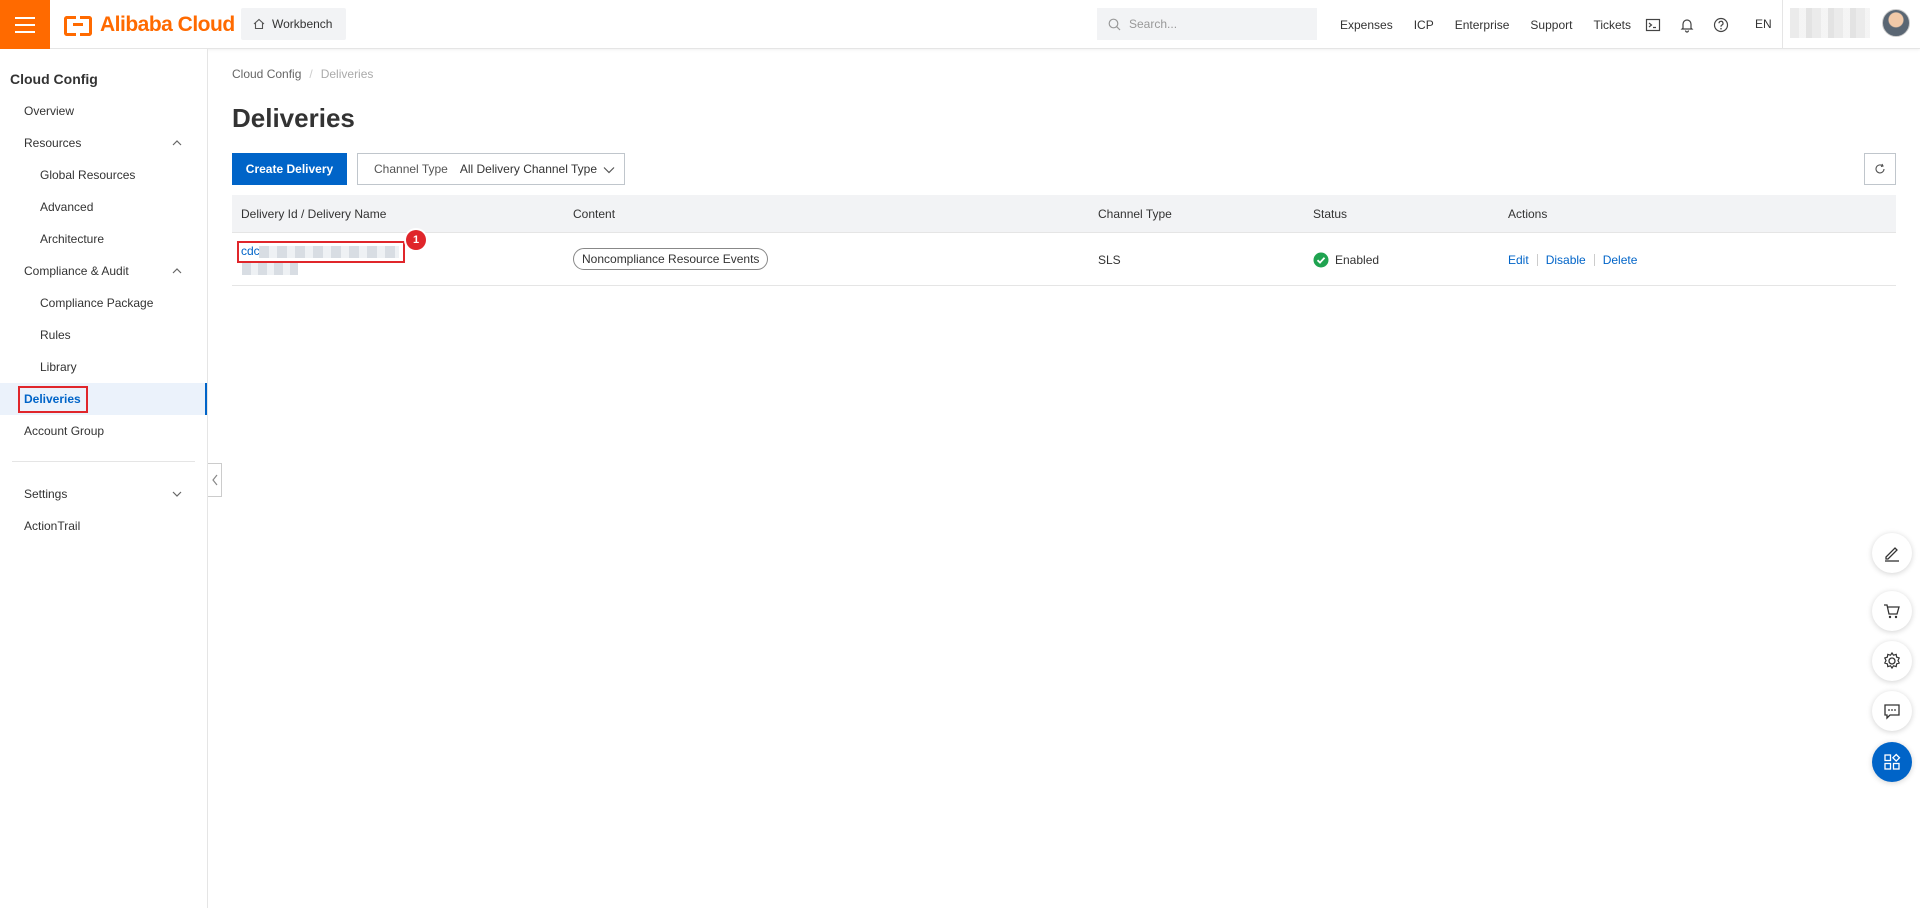 This screenshot has width=1920, height=908. Describe the element at coordinates (76, 271) in the screenshot. I see `sidebar-item-label: Compliance & Audit` at that location.